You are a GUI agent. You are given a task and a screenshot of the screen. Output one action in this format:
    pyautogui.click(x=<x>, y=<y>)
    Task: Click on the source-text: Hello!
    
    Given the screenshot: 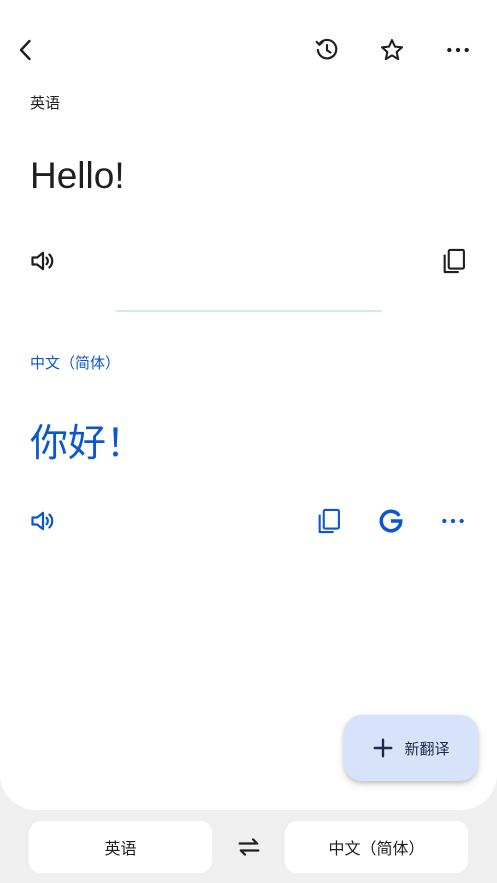 What is the action you would take?
    pyautogui.click(x=77, y=176)
    